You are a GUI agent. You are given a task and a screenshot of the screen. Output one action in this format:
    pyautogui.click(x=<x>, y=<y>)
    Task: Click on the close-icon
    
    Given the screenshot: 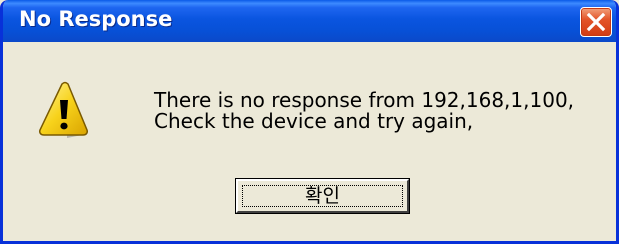 What is the action you would take?
    pyautogui.click(x=596, y=22)
    